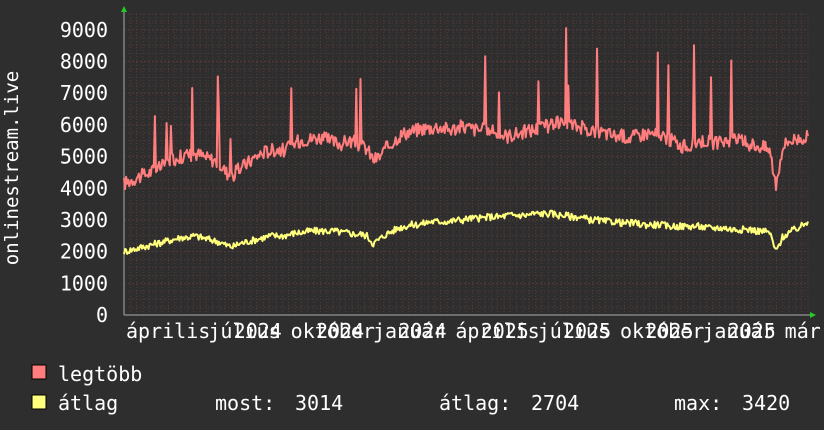 The width and height of the screenshot is (824, 430). What do you see at coordinates (84, 188) in the screenshot?
I see `y-tick-label: 4000` at bounding box center [84, 188].